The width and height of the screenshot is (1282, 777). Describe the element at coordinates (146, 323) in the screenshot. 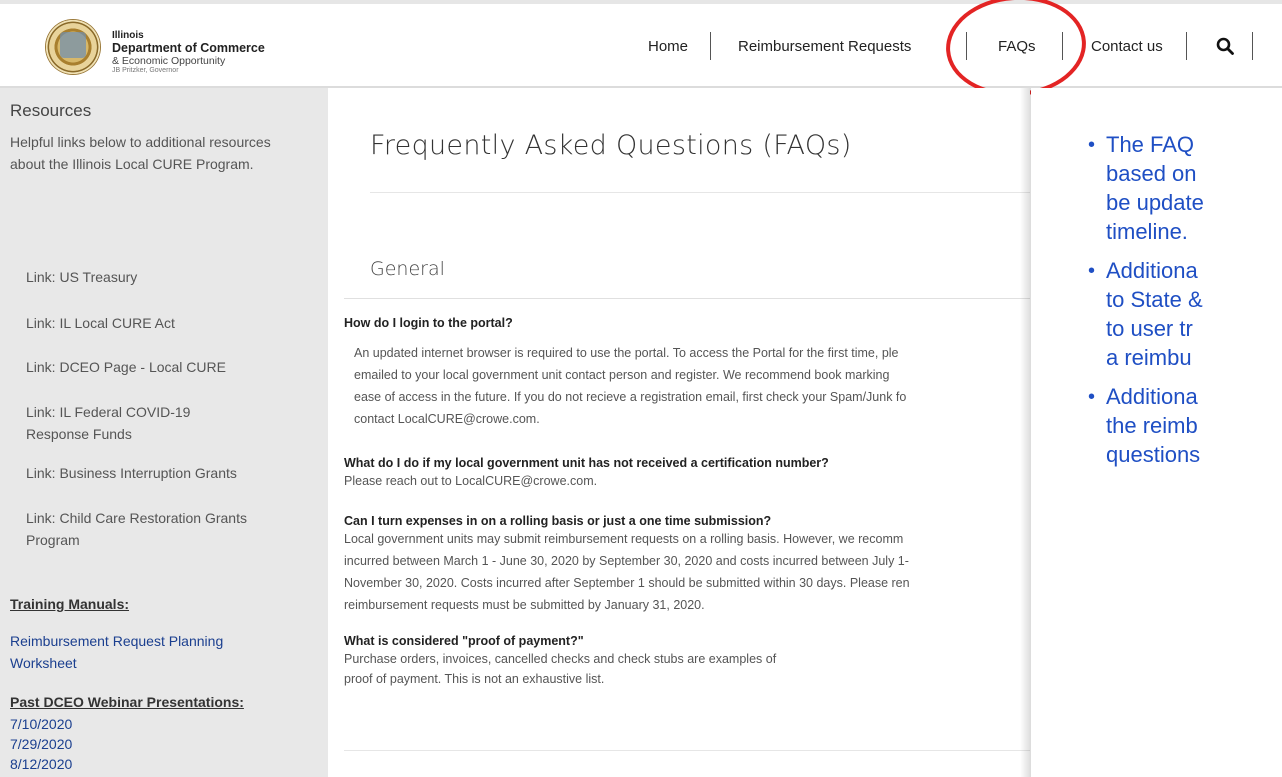

I see `sidebar-link-il-local-cure-act: Link: IL Local CURE Act` at that location.